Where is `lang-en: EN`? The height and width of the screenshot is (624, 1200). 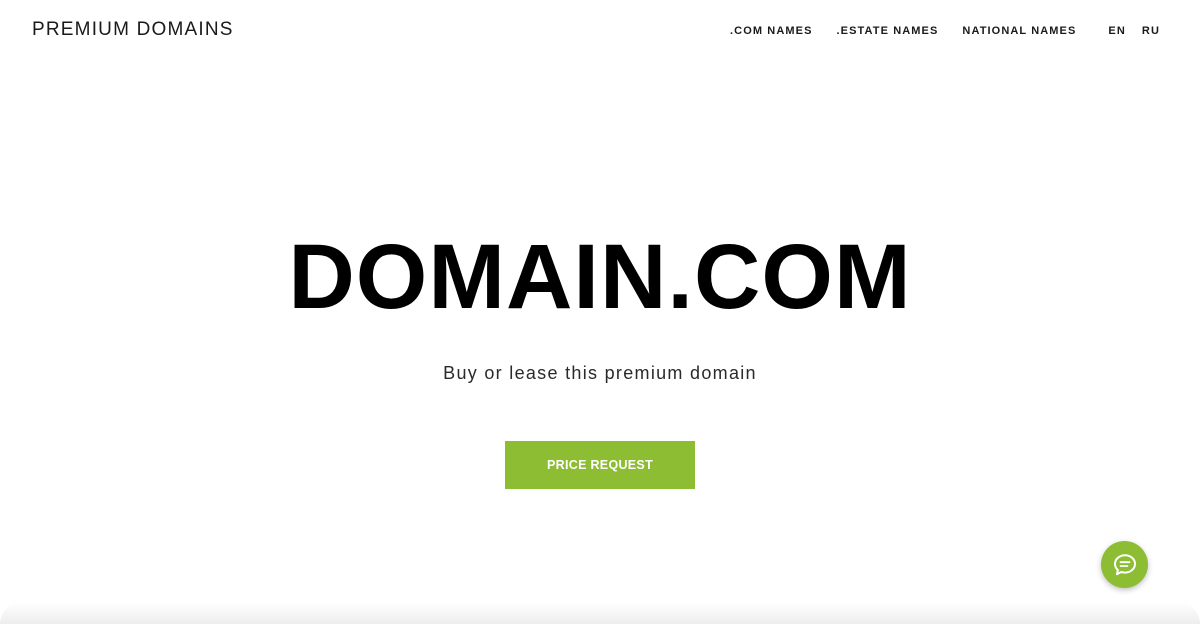
lang-en: EN is located at coordinates (1116, 31).